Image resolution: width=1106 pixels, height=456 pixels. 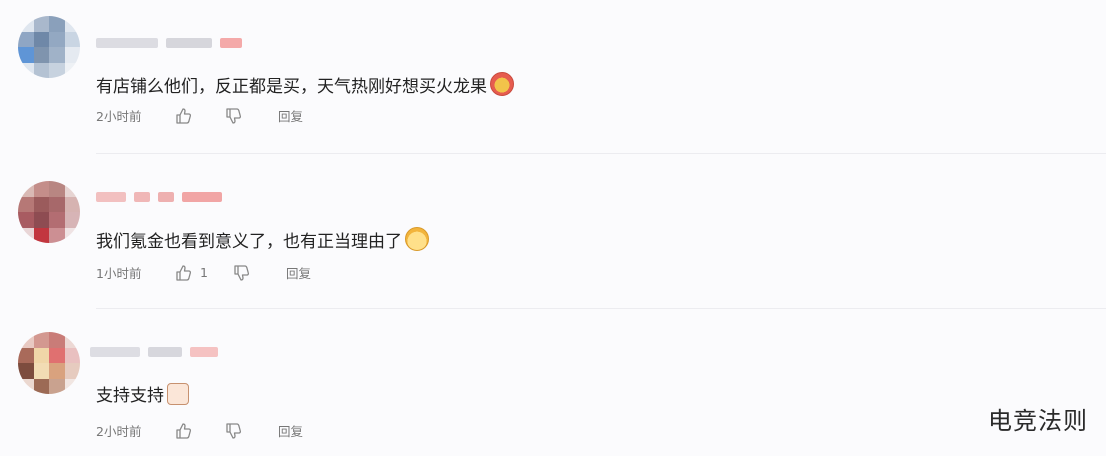 I want to click on thumbs-up-emoji-icon, so click(x=178, y=394).